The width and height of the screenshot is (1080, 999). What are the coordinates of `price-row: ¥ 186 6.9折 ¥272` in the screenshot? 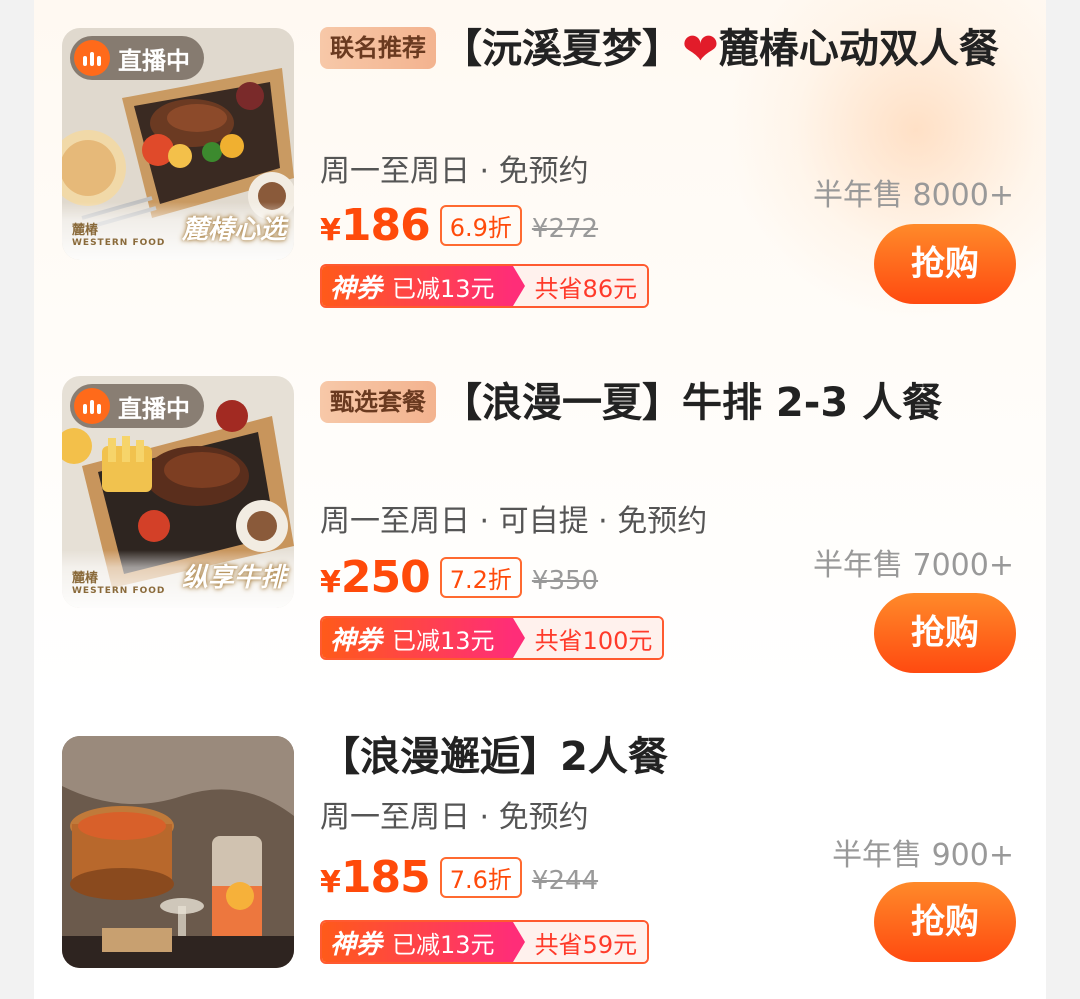 It's located at (459, 225).